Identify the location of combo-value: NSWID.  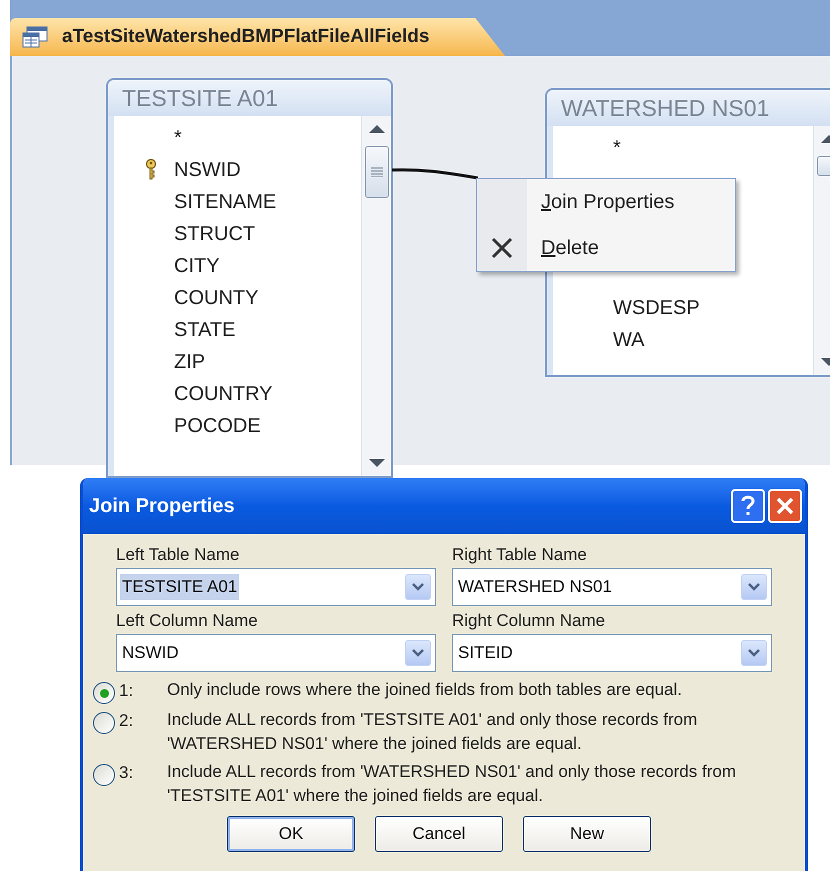
(150, 653).